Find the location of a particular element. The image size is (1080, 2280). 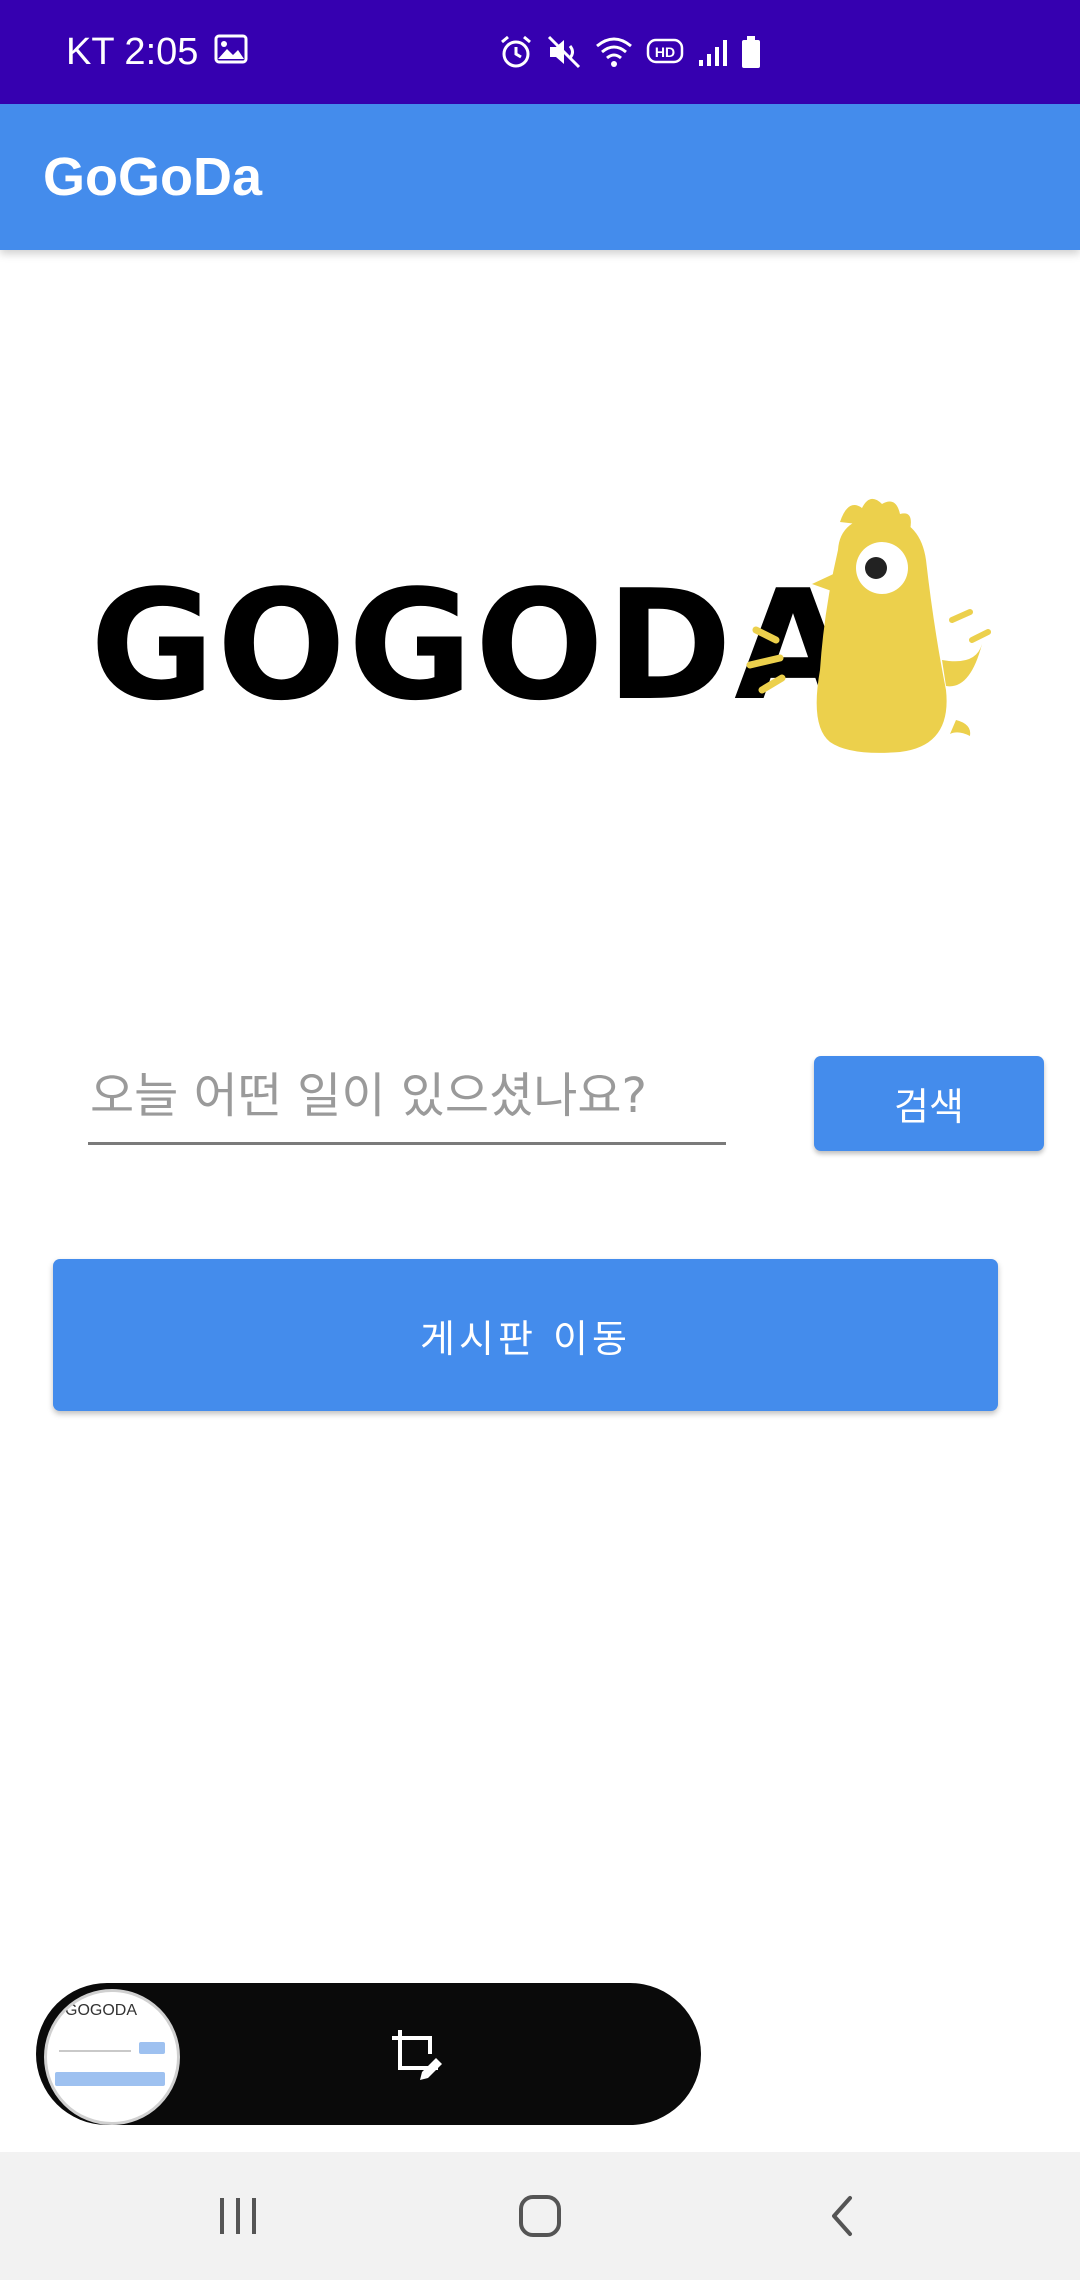

home-button is located at coordinates (540, 2216).